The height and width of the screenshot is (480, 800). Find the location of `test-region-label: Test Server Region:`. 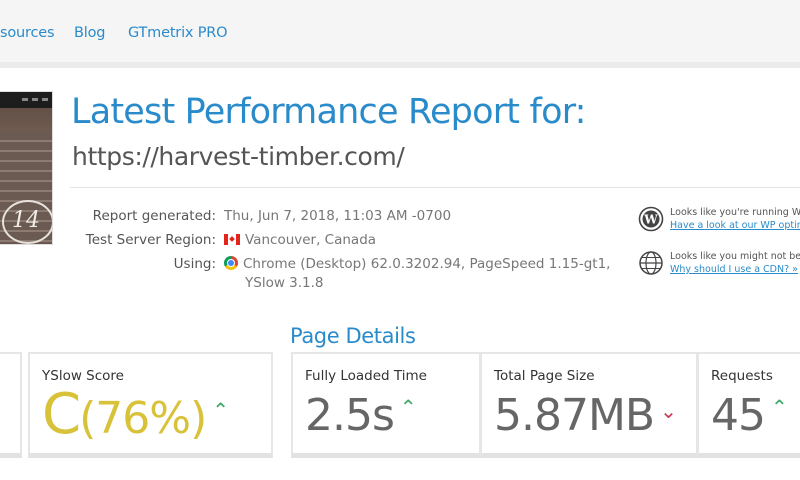

test-region-label: Test Server Region: is located at coordinates (150, 240).